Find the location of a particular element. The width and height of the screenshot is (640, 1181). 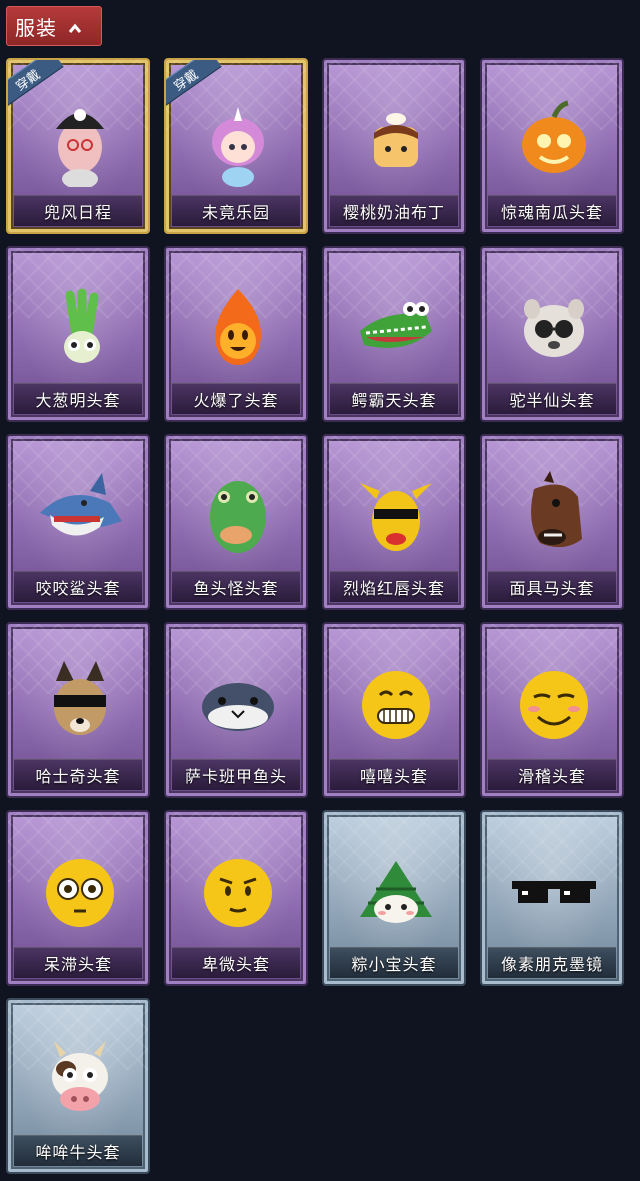

outfit-name: 滑稽头套 is located at coordinates (552, 774).